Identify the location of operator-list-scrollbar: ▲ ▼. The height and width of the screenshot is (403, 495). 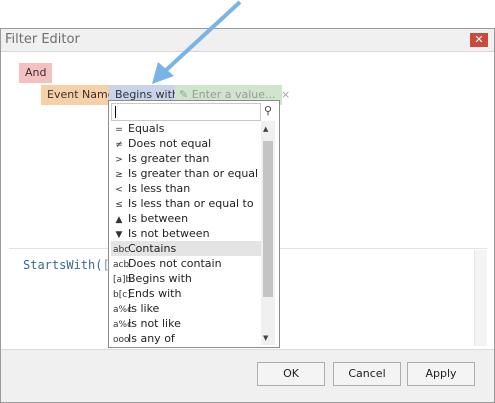
(268, 233).